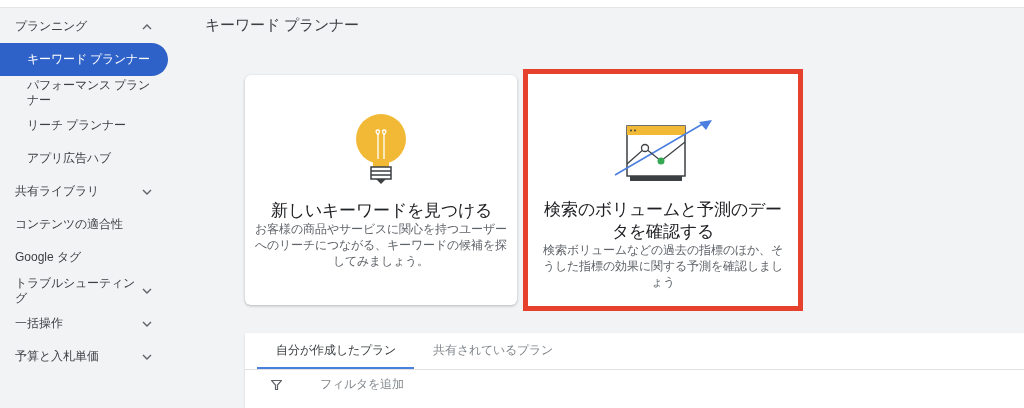 The image size is (1024, 408). Describe the element at coordinates (335, 351) in the screenshot. I see `plan-tab: 自分が作成したプラン` at that location.